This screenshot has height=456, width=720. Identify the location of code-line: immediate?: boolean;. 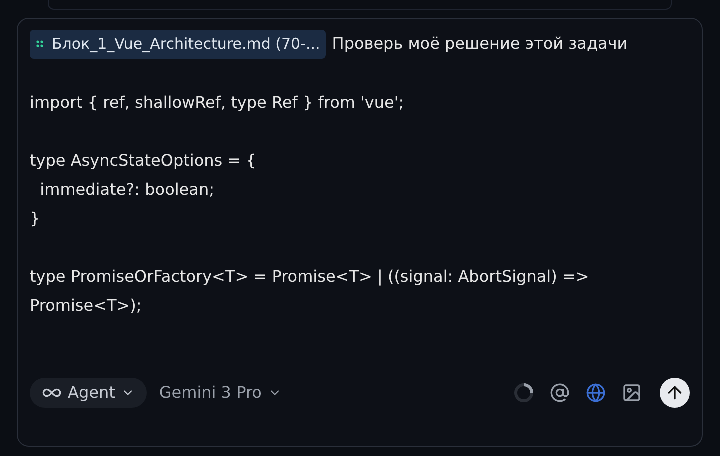
(127, 189).